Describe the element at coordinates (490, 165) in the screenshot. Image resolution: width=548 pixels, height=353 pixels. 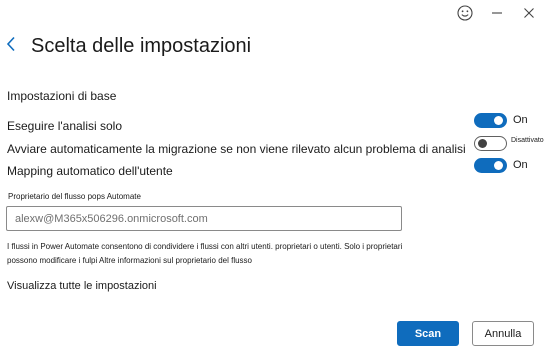
I see `auto-user-mapping-toggle` at that location.